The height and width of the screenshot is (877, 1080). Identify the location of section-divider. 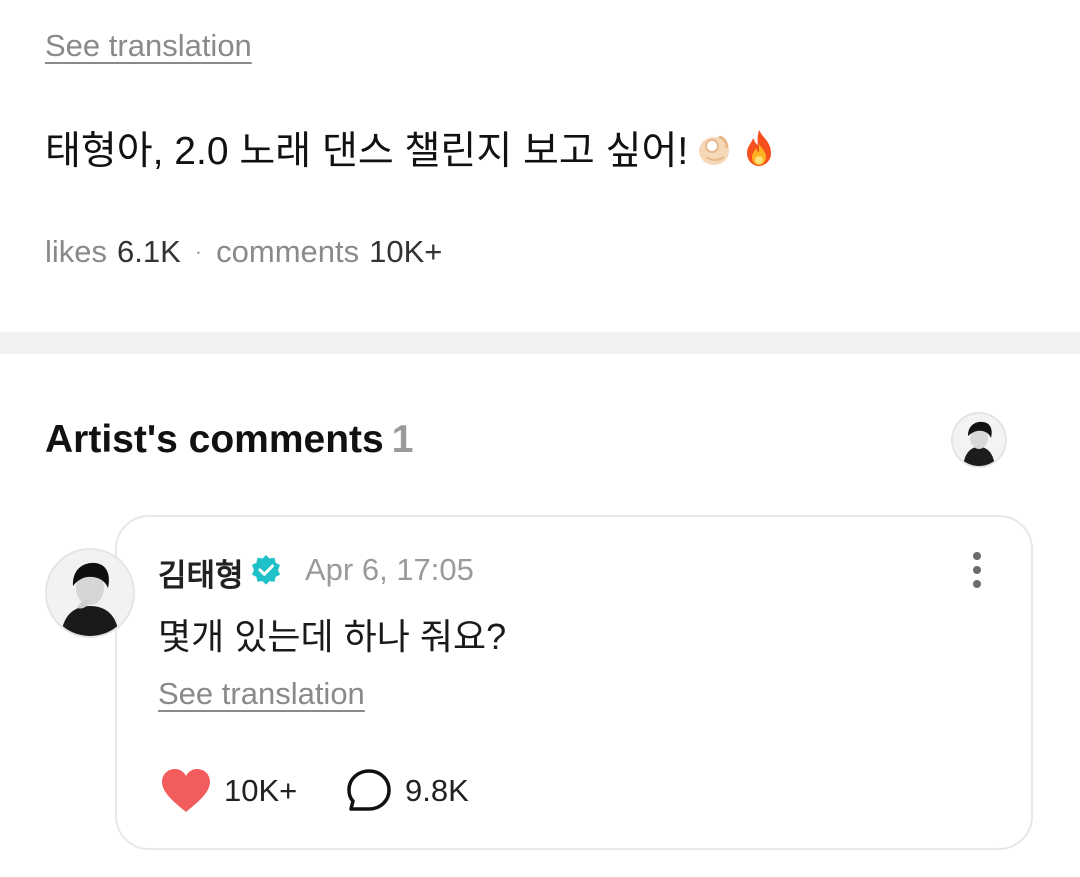
(540, 343).